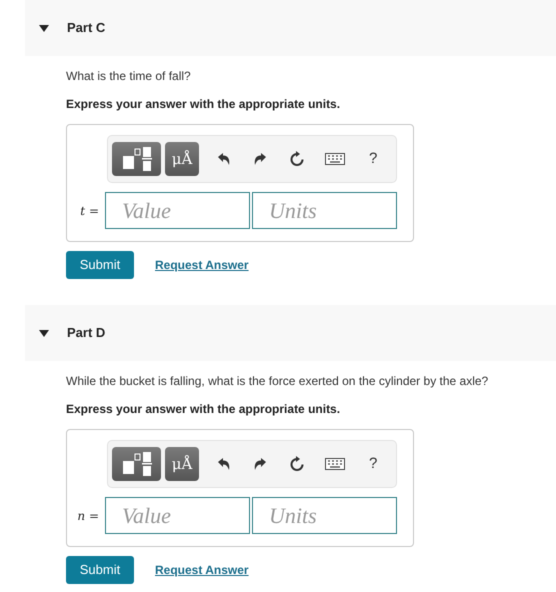 This screenshot has height=592, width=556. Describe the element at coordinates (278, 381) in the screenshot. I see `question-text: While the bucket is falling, what is the force exerted on the cylinder by the axle?` at that location.